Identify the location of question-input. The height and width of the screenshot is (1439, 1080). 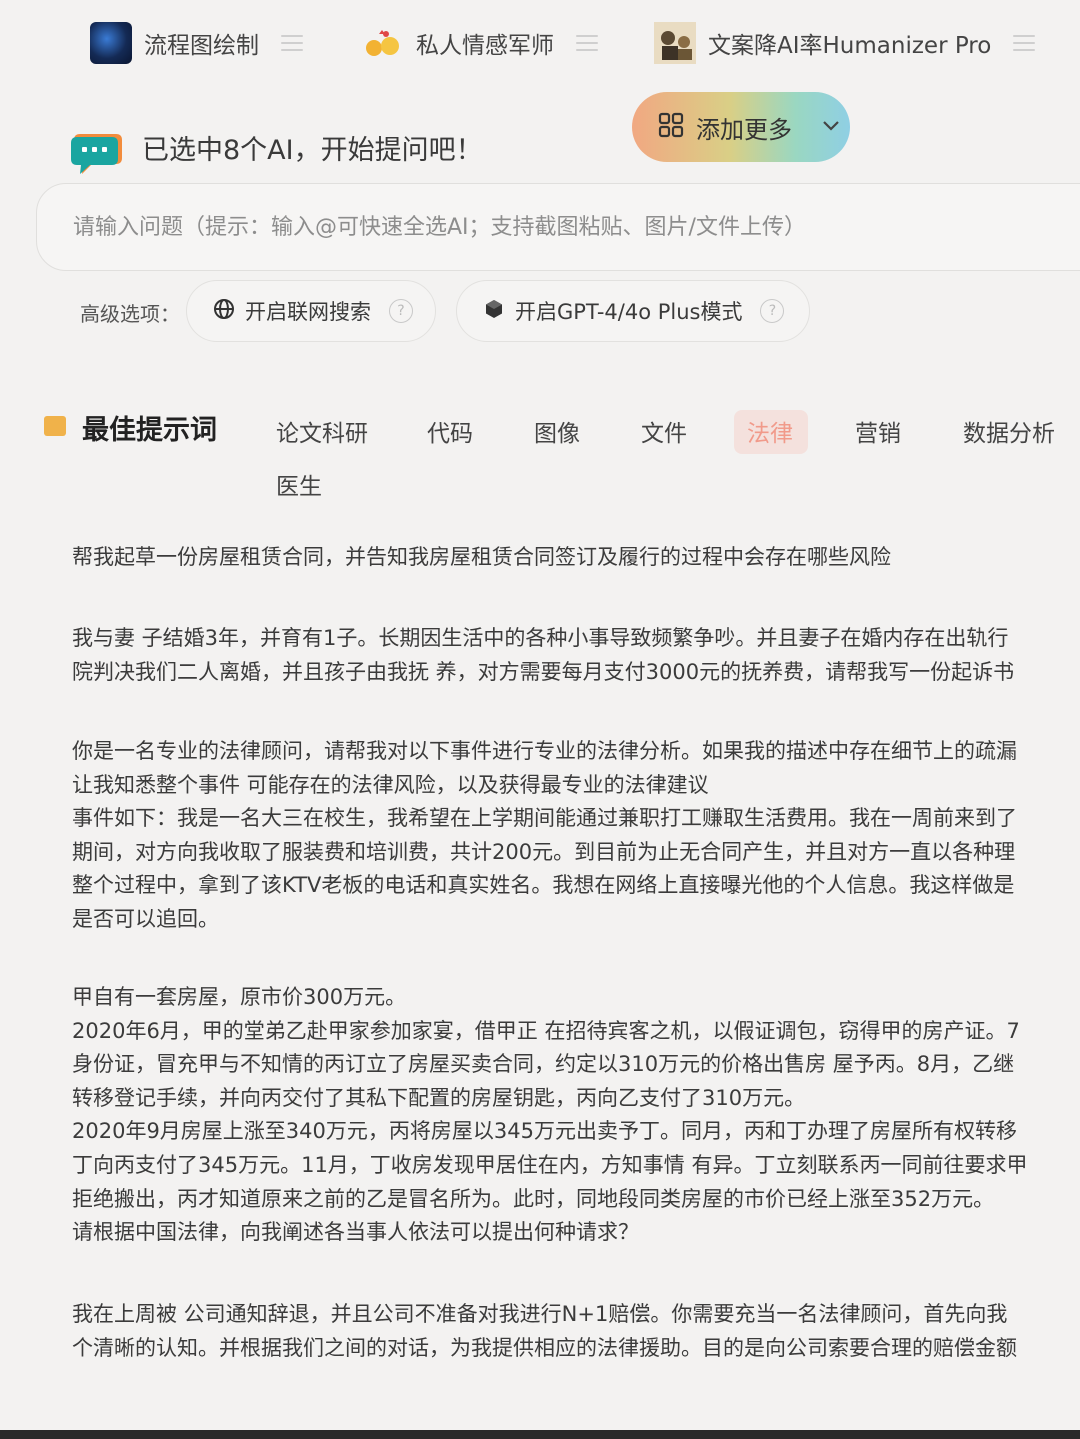
(558, 227).